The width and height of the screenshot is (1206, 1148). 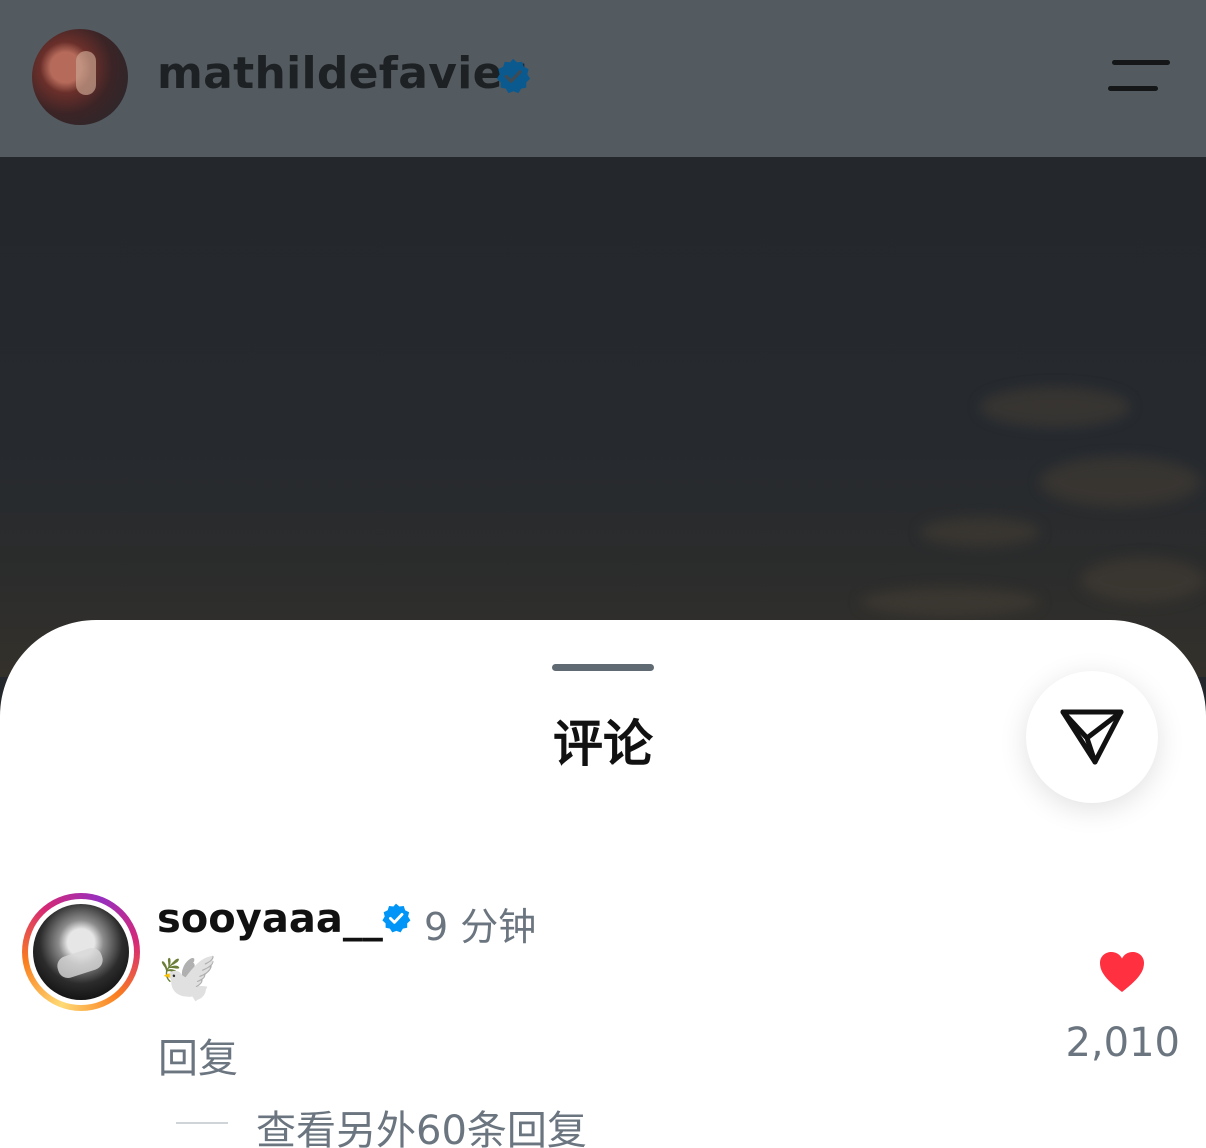 I want to click on commenter-avatar, so click(x=81, y=952).